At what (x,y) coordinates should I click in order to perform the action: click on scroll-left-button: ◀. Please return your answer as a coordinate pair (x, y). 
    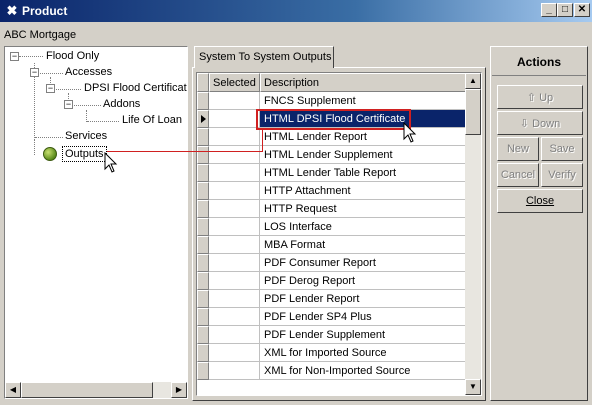
    Looking at the image, I should click on (13, 390).